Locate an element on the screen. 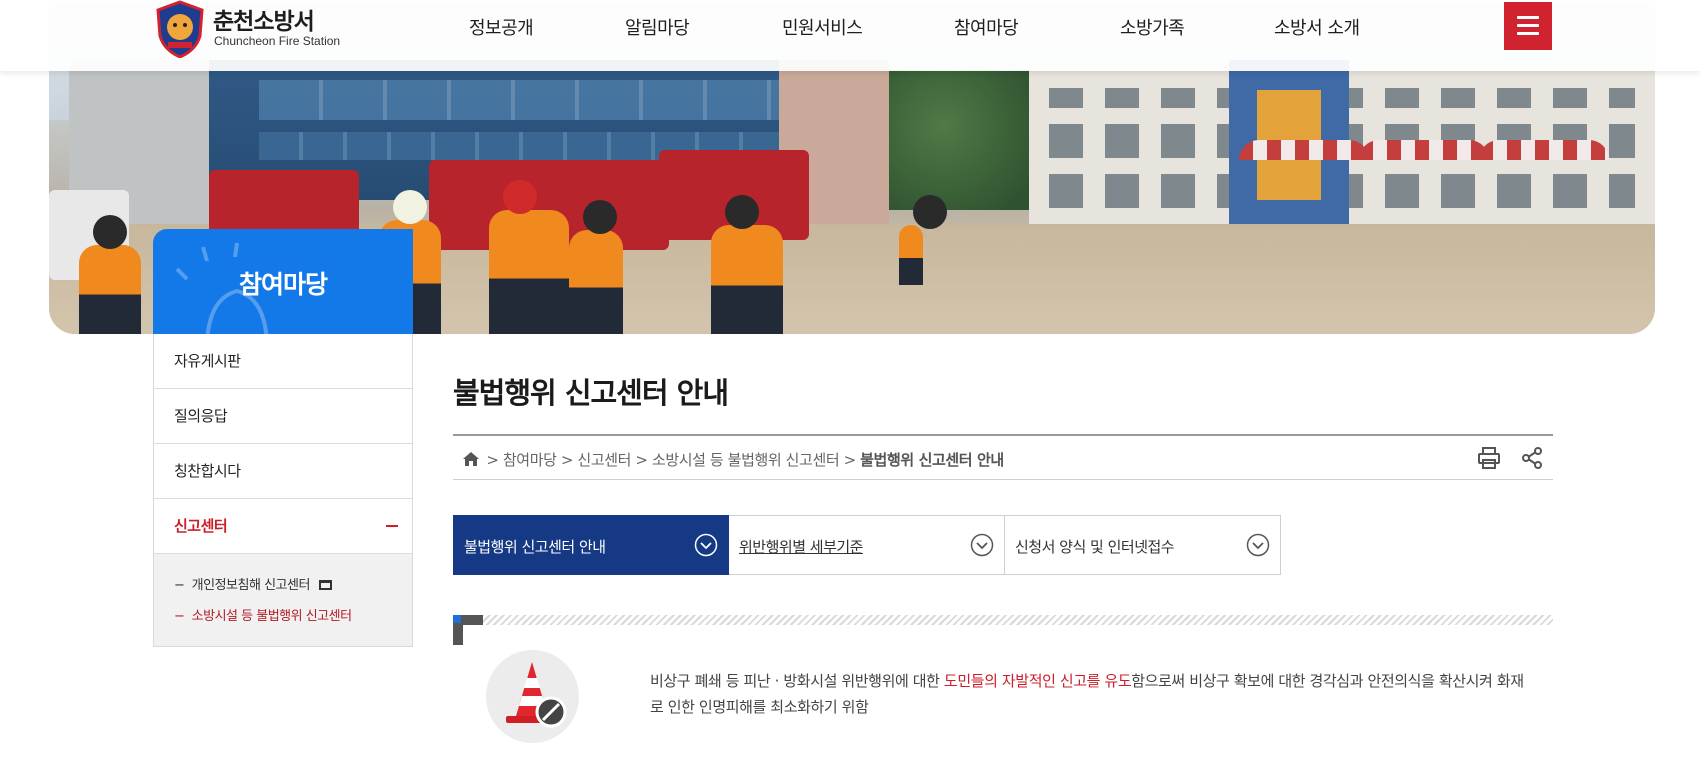 The width and height of the screenshot is (1700, 766). tab-label: 불법행위 신고센터 안내 is located at coordinates (535, 547).